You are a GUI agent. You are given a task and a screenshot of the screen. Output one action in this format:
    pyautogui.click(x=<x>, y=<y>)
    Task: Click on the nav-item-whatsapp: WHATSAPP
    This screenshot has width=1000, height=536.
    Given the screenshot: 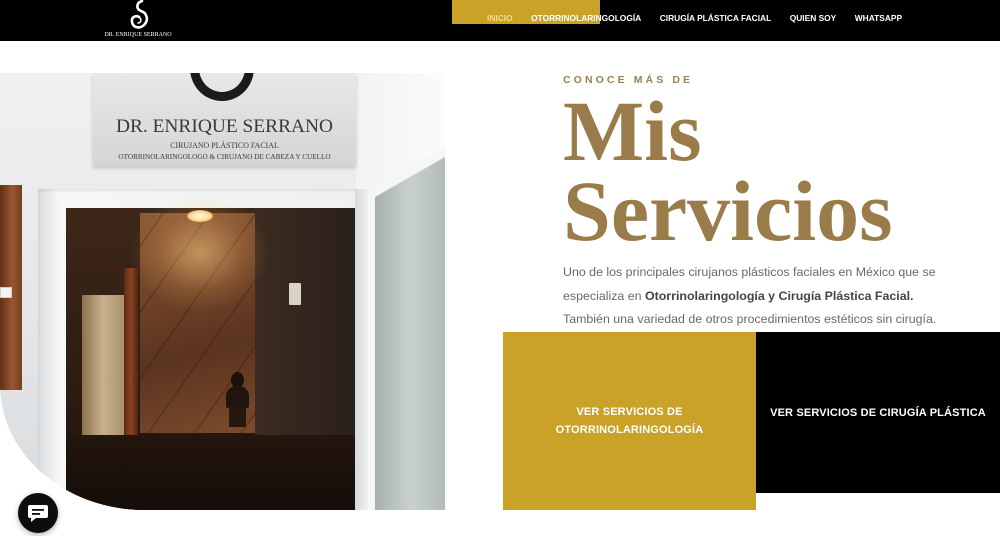 What is the action you would take?
    pyautogui.click(x=878, y=18)
    